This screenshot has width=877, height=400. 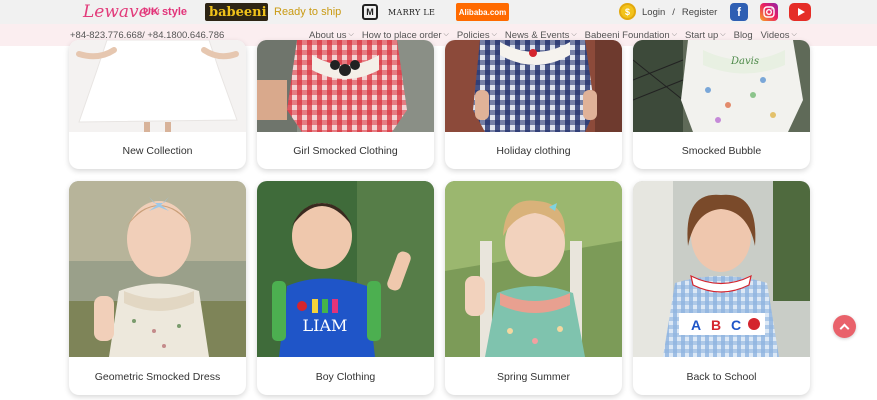 What do you see at coordinates (721, 377) in the screenshot?
I see `category-label: Back to School` at bounding box center [721, 377].